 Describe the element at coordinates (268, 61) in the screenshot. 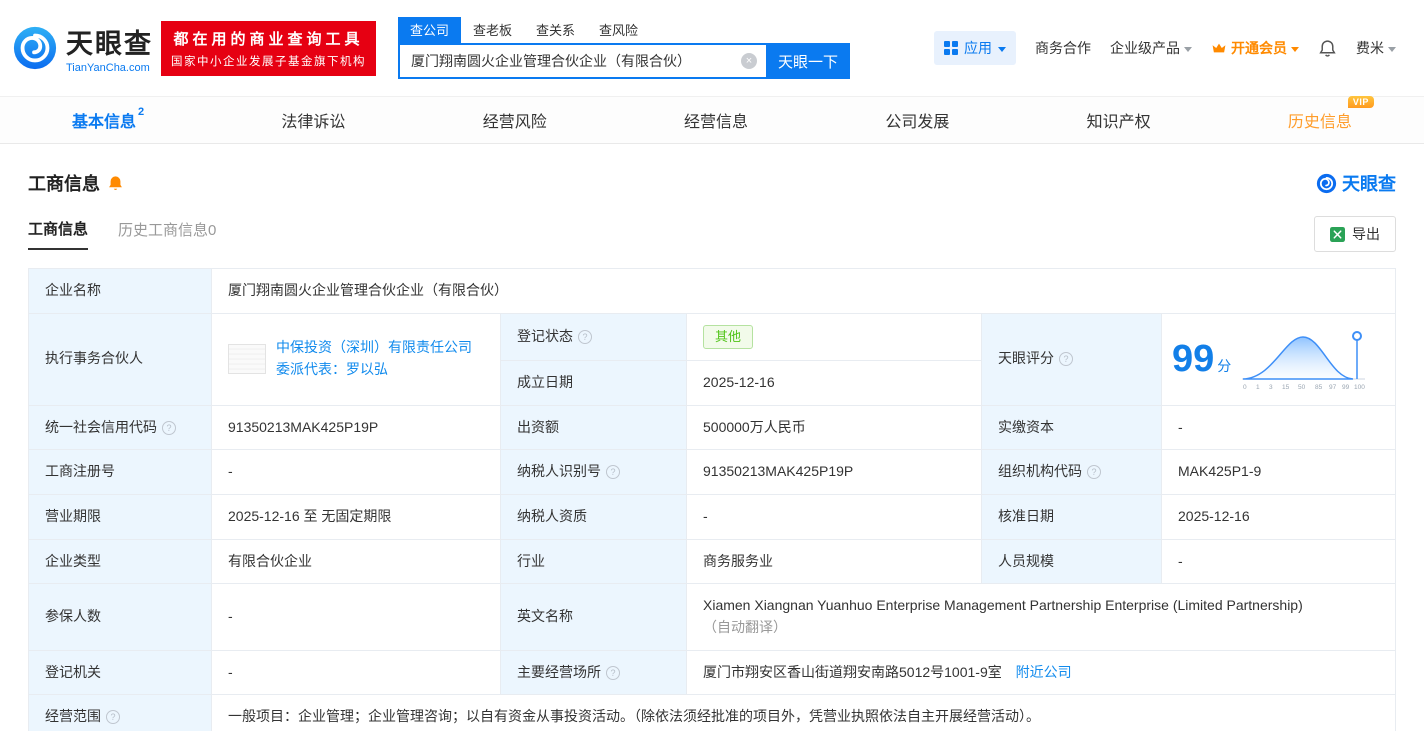

I see `promo-line2: 国家中小企业发展子基金旗下机构` at that location.